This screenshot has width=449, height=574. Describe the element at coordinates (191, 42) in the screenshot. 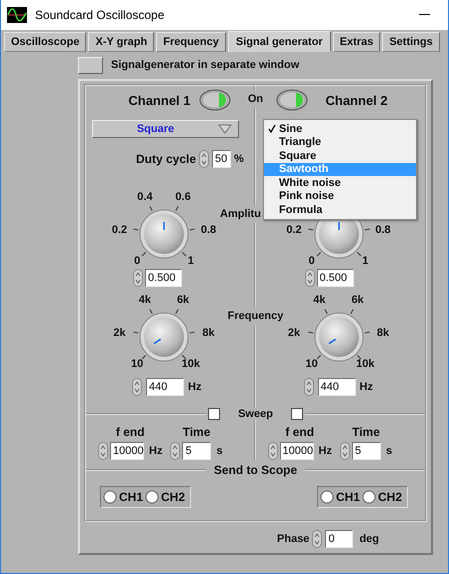

I see `tab: Frequency` at that location.